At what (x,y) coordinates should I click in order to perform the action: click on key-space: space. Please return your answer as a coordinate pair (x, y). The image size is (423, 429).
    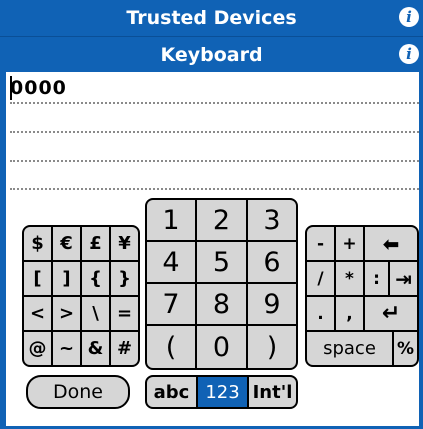
    Looking at the image, I should click on (349, 348).